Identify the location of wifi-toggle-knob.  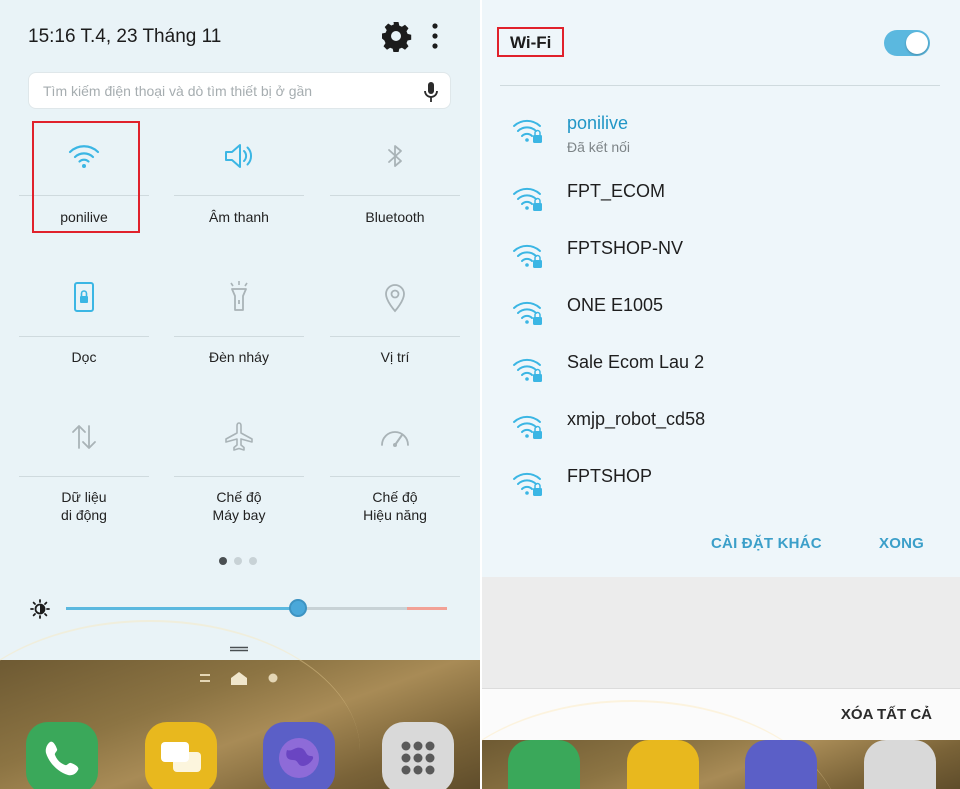
(917, 43).